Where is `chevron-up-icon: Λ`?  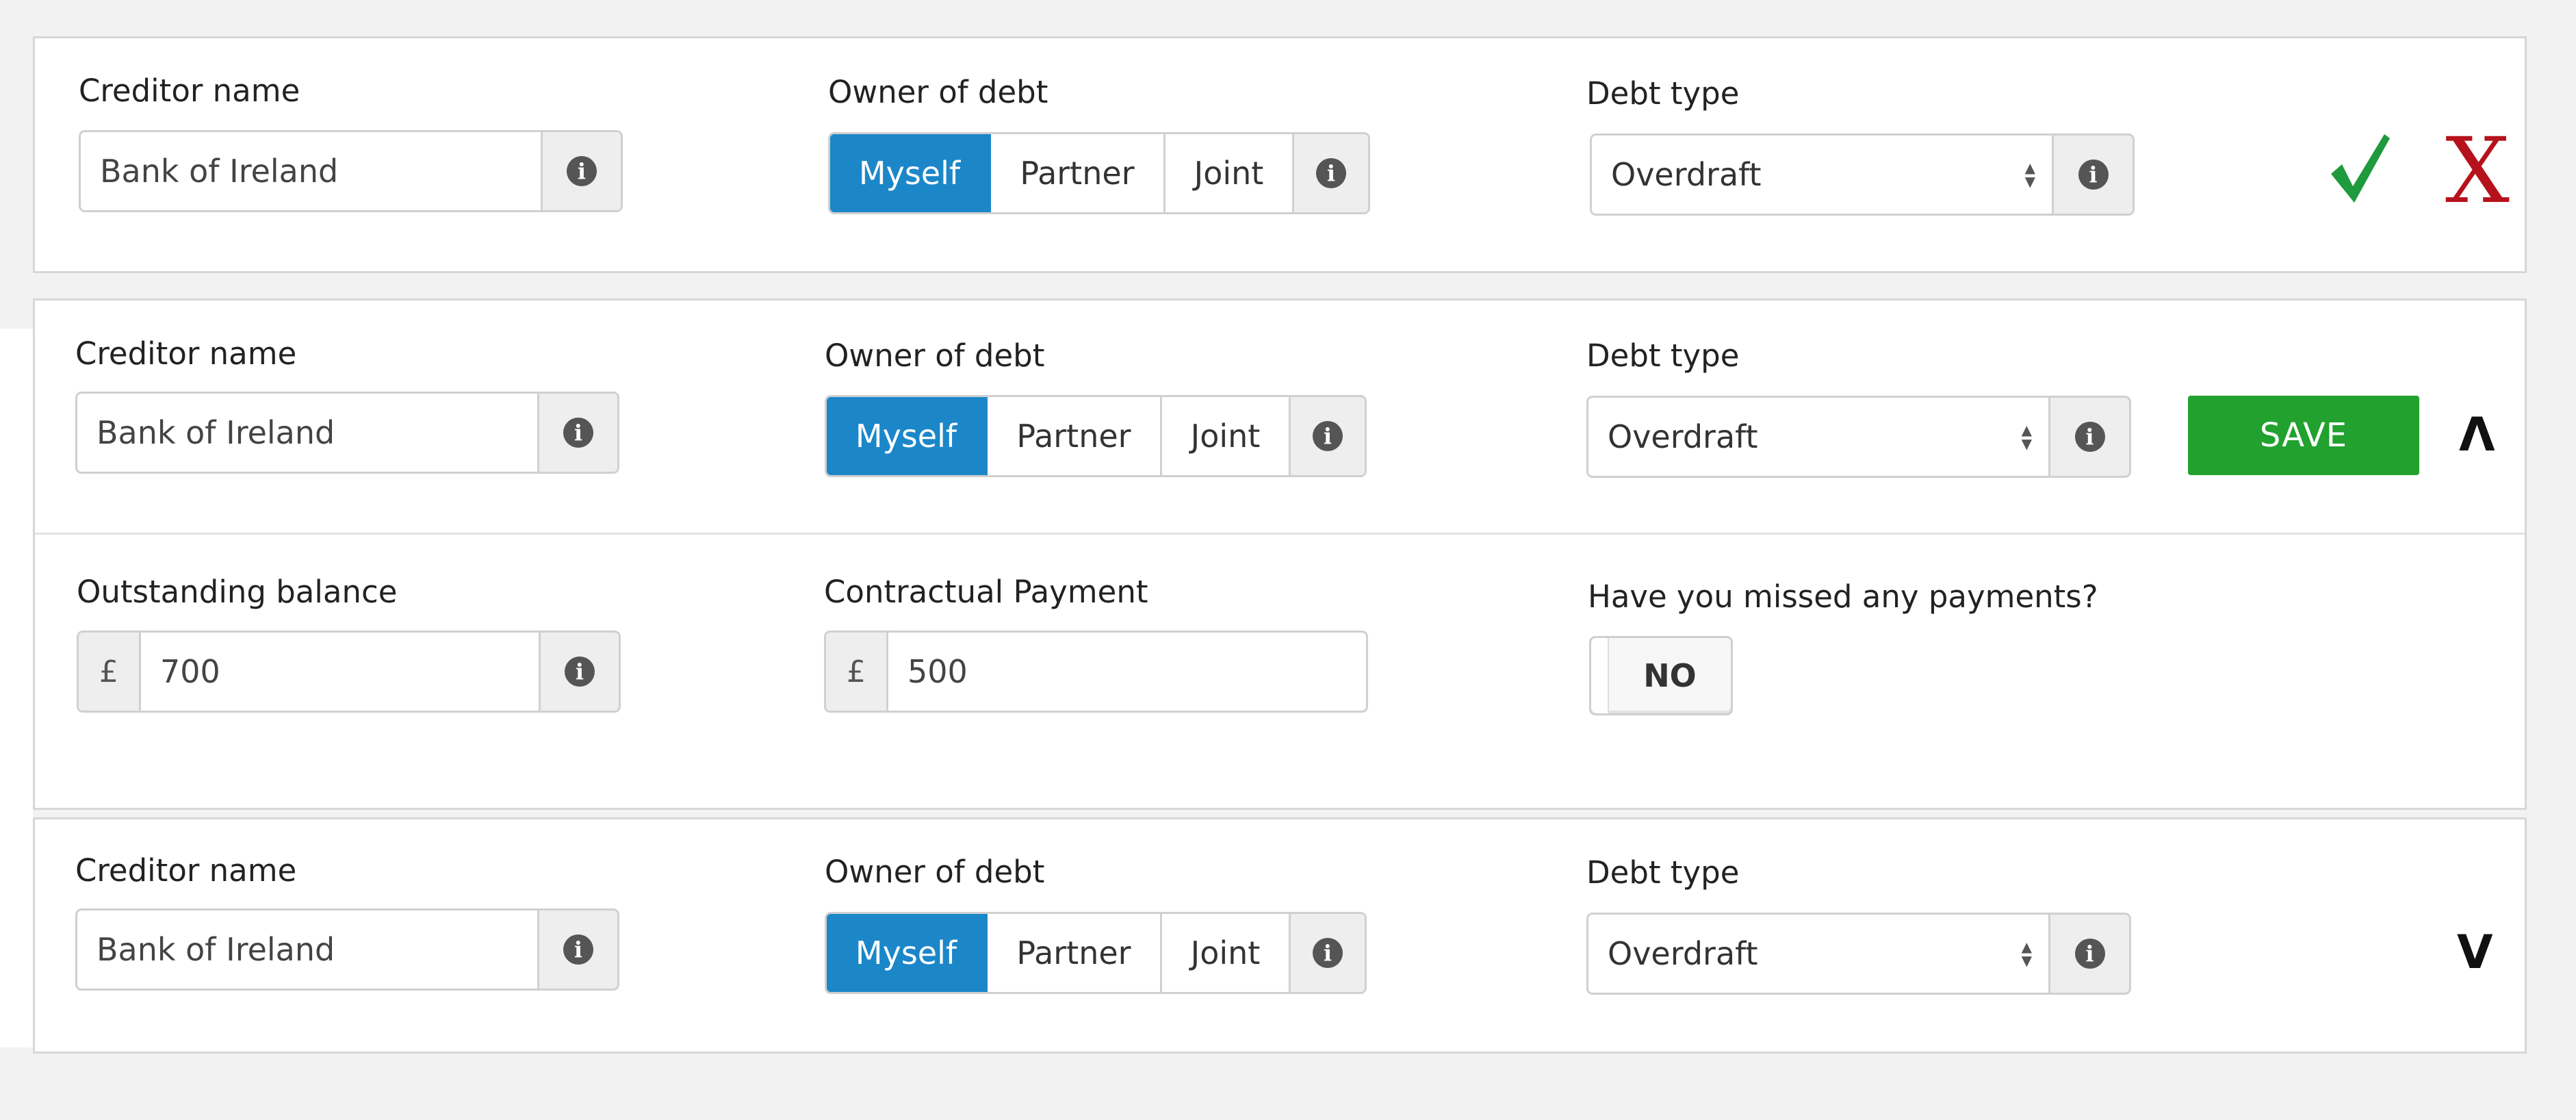 chevron-up-icon: Λ is located at coordinates (2477, 435).